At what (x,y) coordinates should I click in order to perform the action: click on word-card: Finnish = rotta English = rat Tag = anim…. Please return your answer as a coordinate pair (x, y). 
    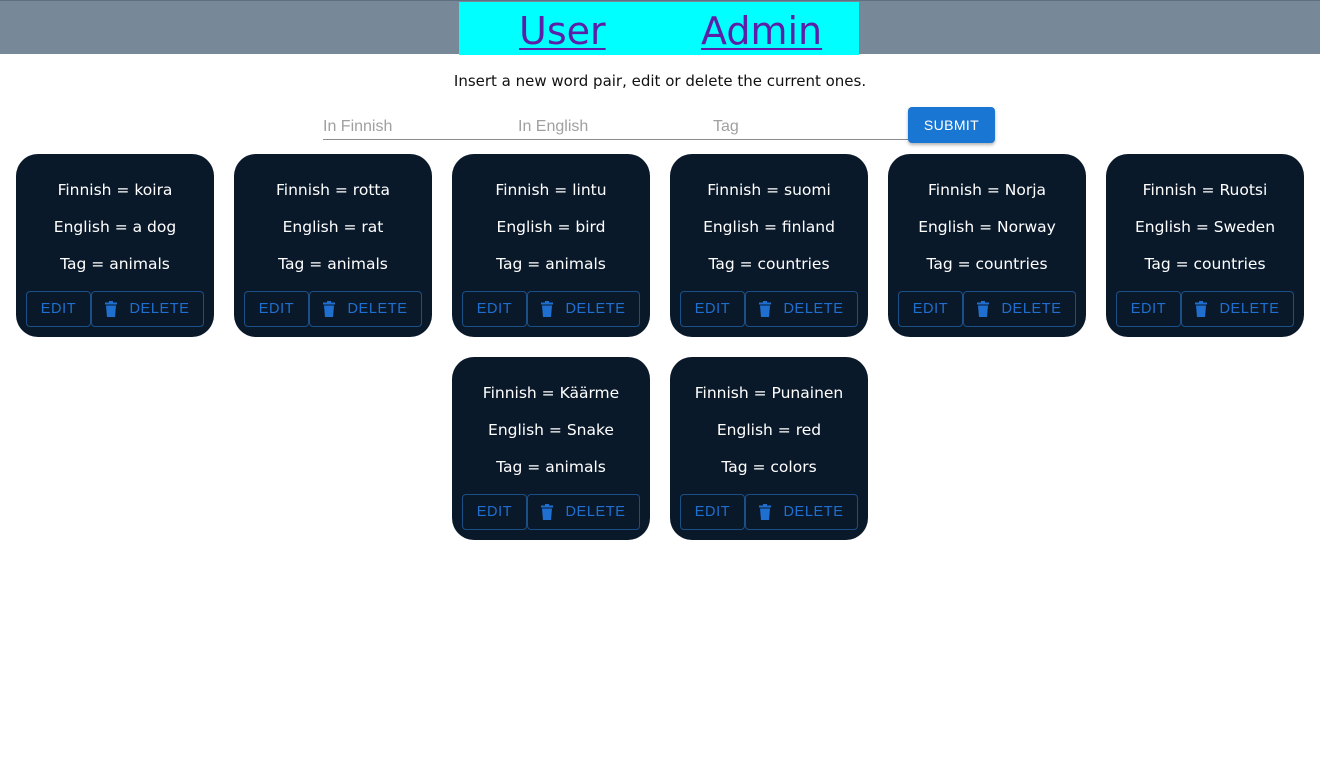
    Looking at the image, I should click on (333, 245).